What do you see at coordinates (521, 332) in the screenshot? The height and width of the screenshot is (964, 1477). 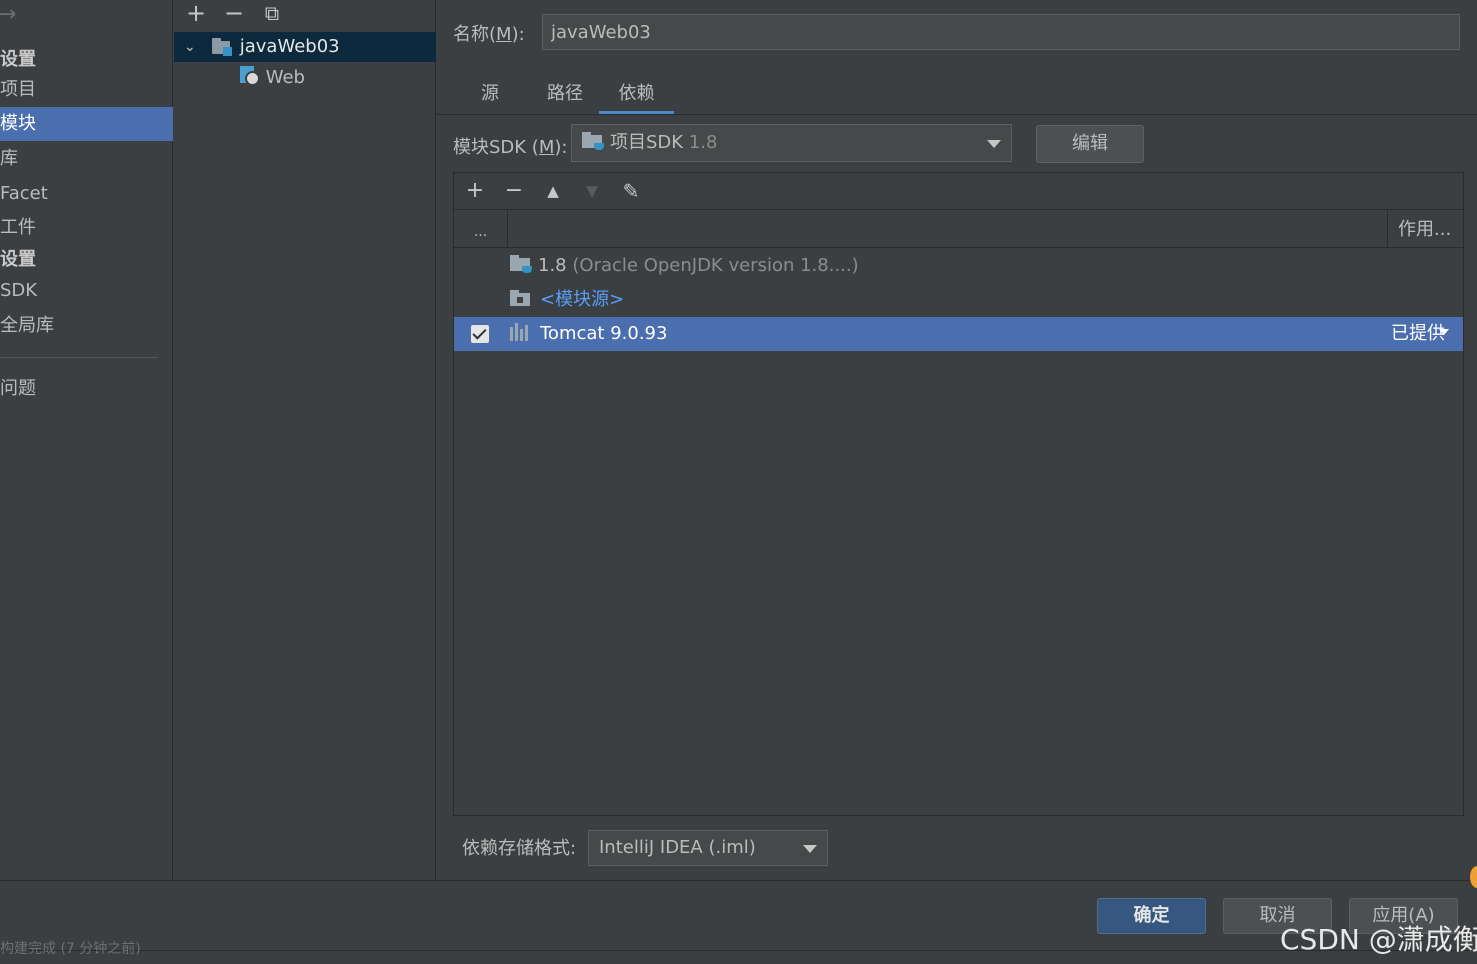 I see `library-icon` at bounding box center [521, 332].